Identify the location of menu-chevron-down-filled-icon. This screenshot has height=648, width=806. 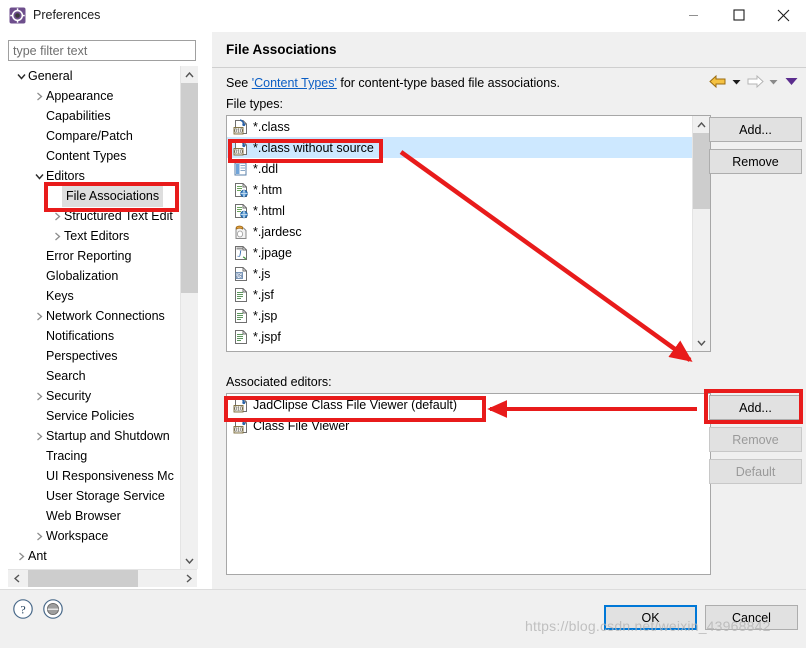
(790, 81).